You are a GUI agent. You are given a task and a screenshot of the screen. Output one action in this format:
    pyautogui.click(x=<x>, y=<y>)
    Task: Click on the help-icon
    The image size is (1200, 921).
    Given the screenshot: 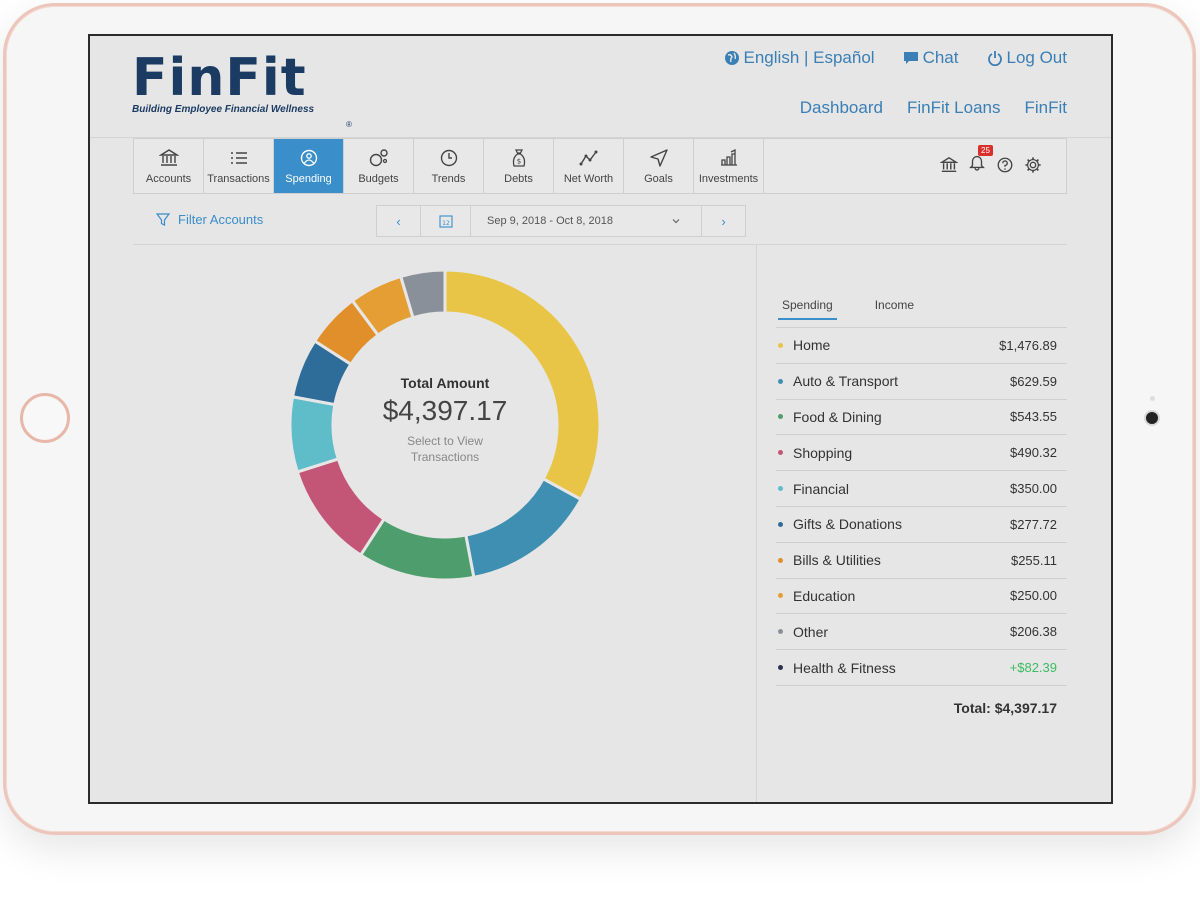 What is the action you would take?
    pyautogui.click(x=1005, y=165)
    